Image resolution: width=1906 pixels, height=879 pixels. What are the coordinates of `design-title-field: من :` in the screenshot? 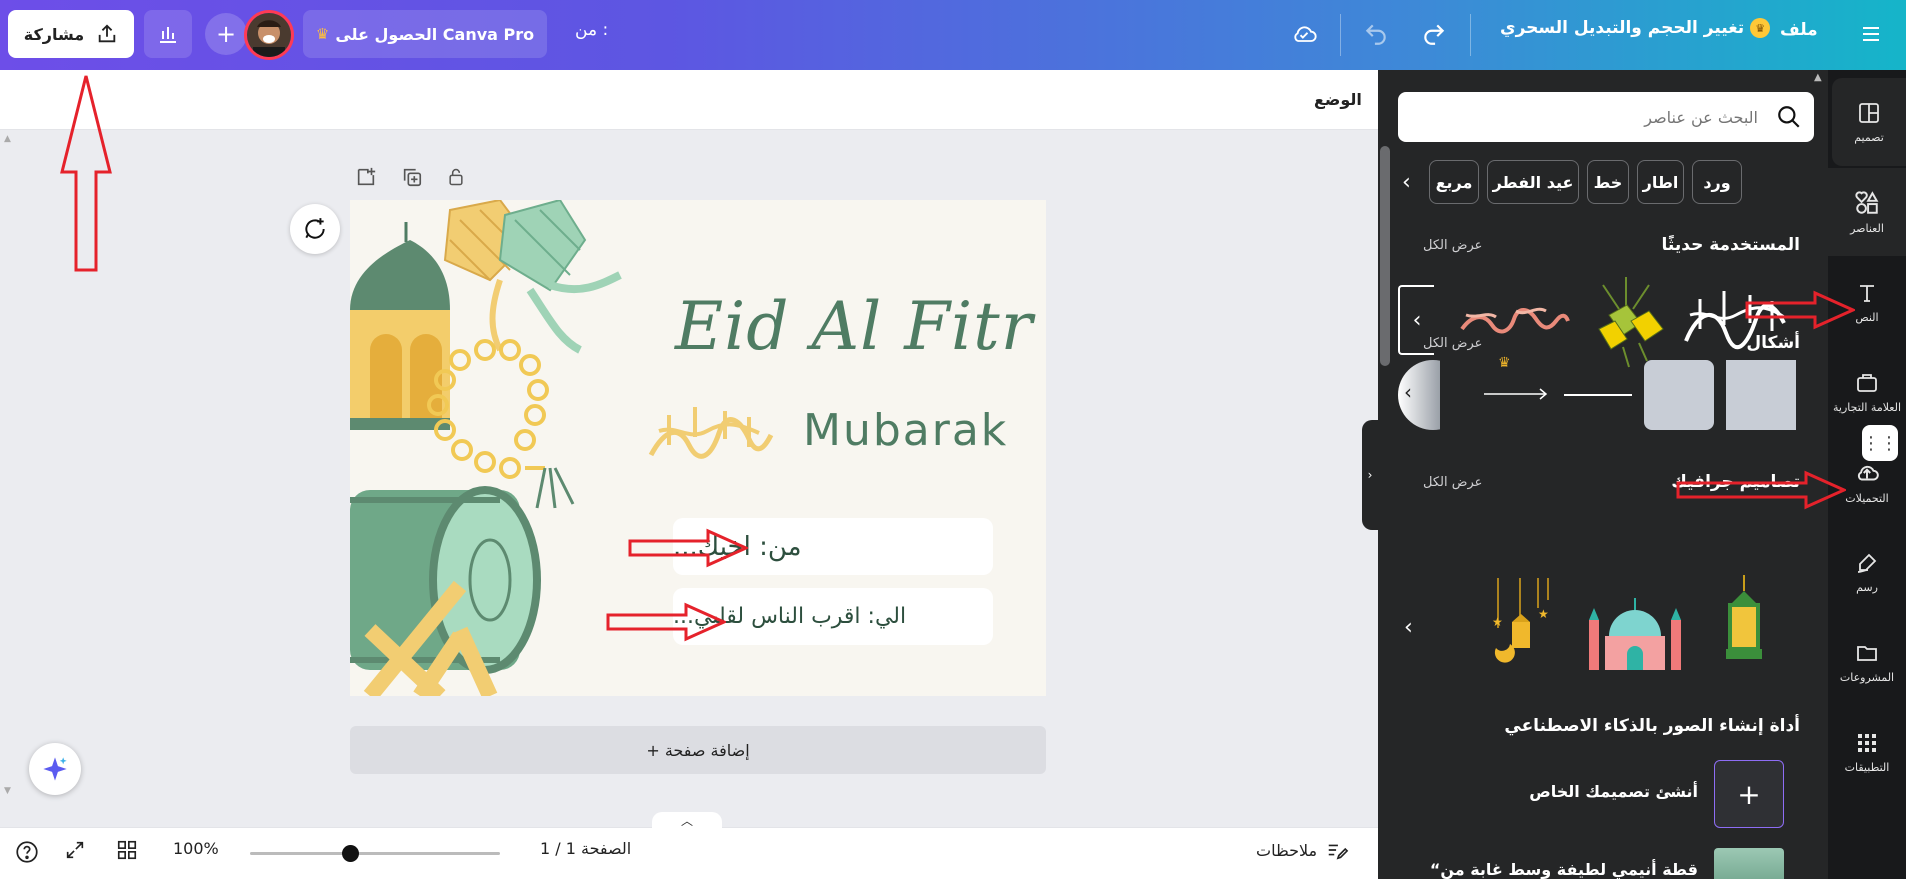 It's located at (591, 30).